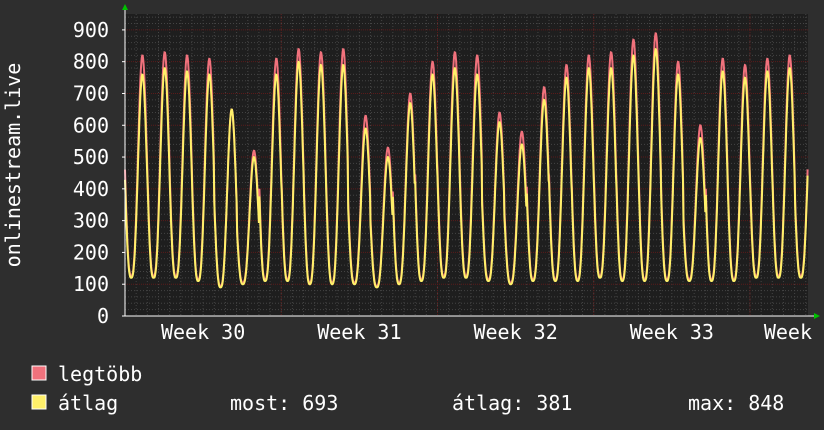 Image resolution: width=824 pixels, height=430 pixels. Describe the element at coordinates (788, 332) in the screenshot. I see `x-tick-label: Week` at that location.